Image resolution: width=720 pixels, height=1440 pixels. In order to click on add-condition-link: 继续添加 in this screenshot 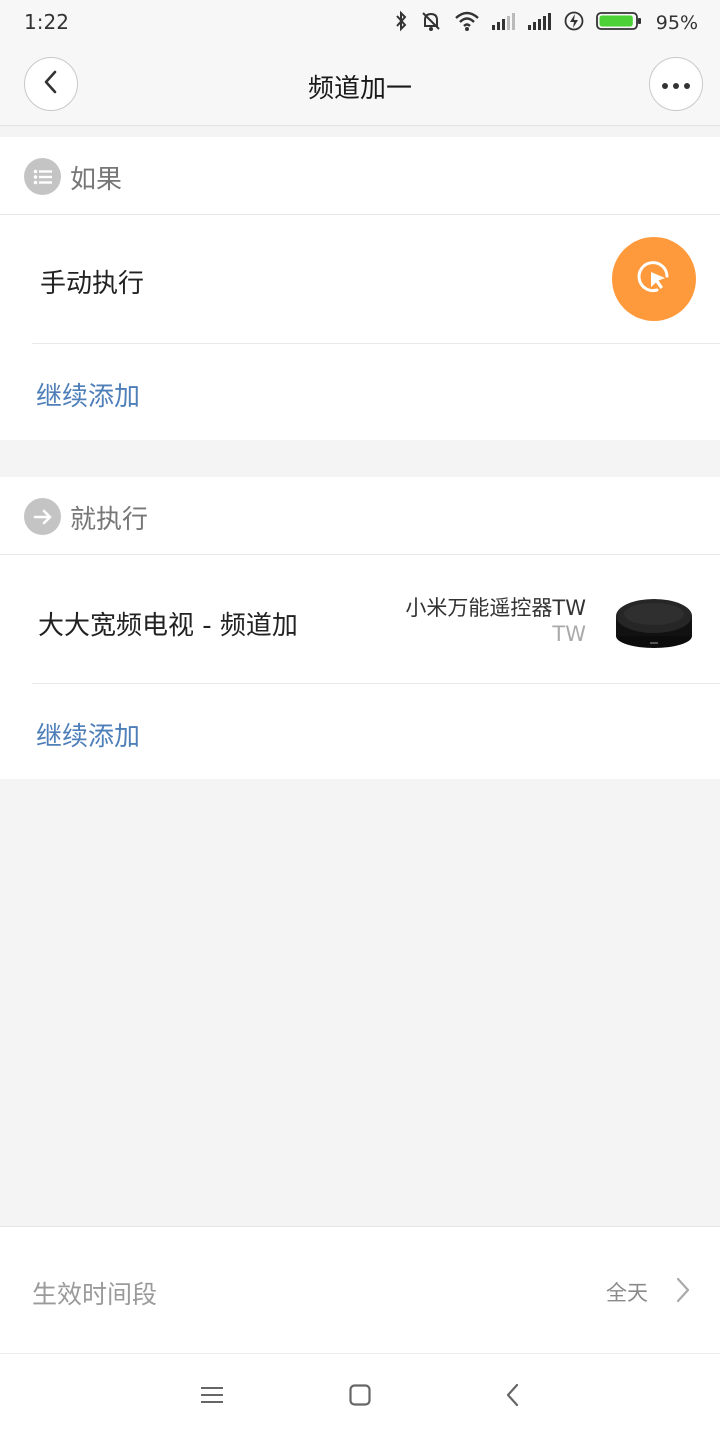, I will do `click(88, 394)`.